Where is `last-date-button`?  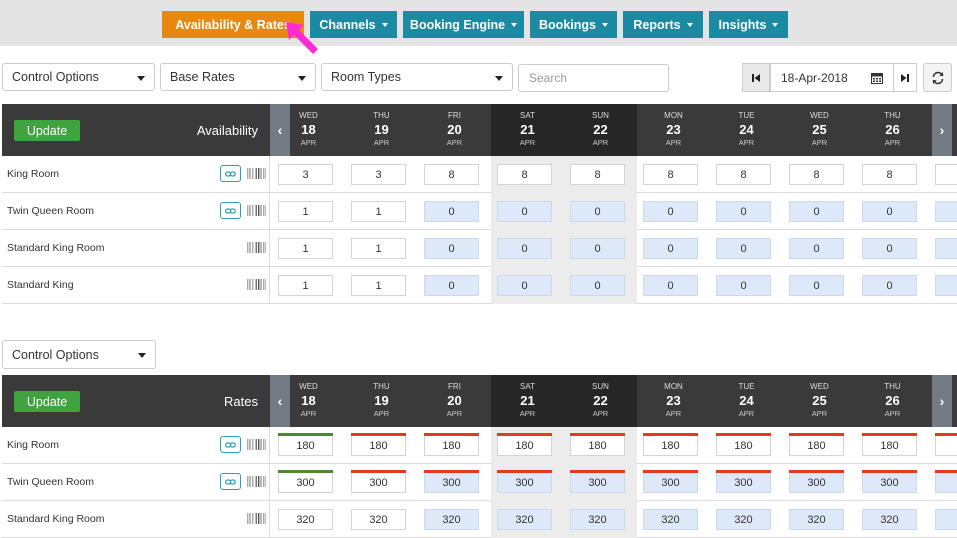
last-date-button is located at coordinates (905, 77).